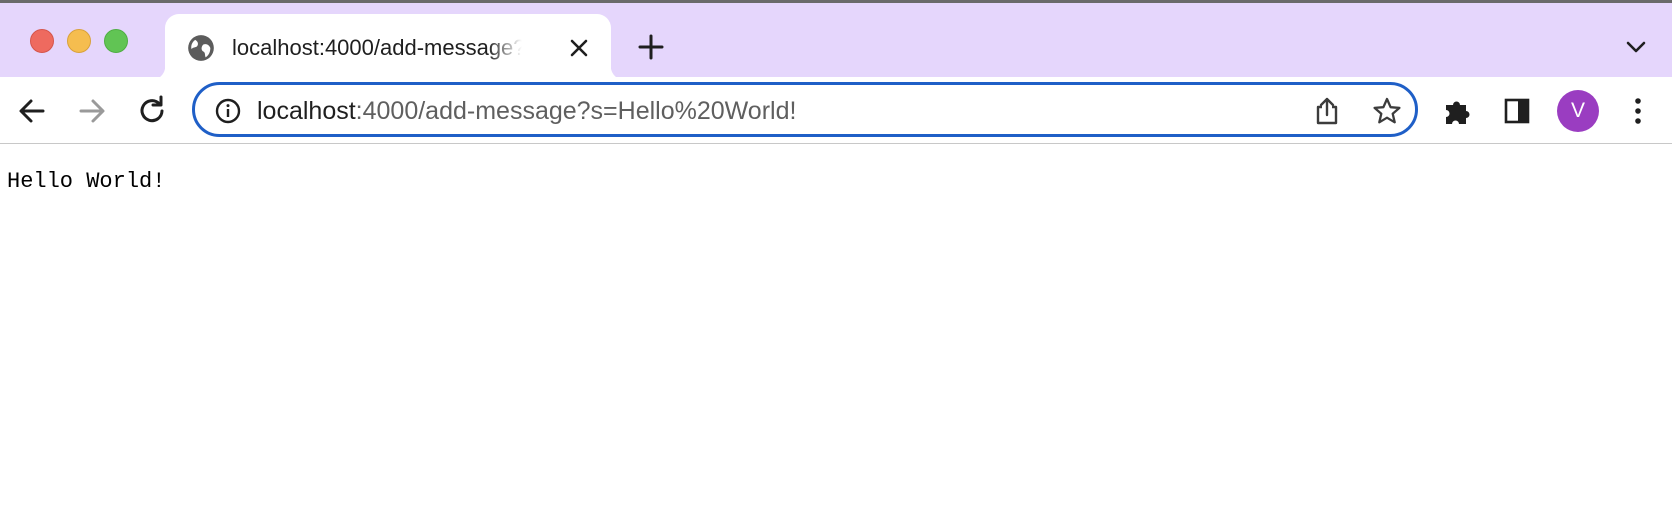 This screenshot has height=512, width=1672. What do you see at coordinates (116, 41) in the screenshot?
I see `zoom-window-button` at bounding box center [116, 41].